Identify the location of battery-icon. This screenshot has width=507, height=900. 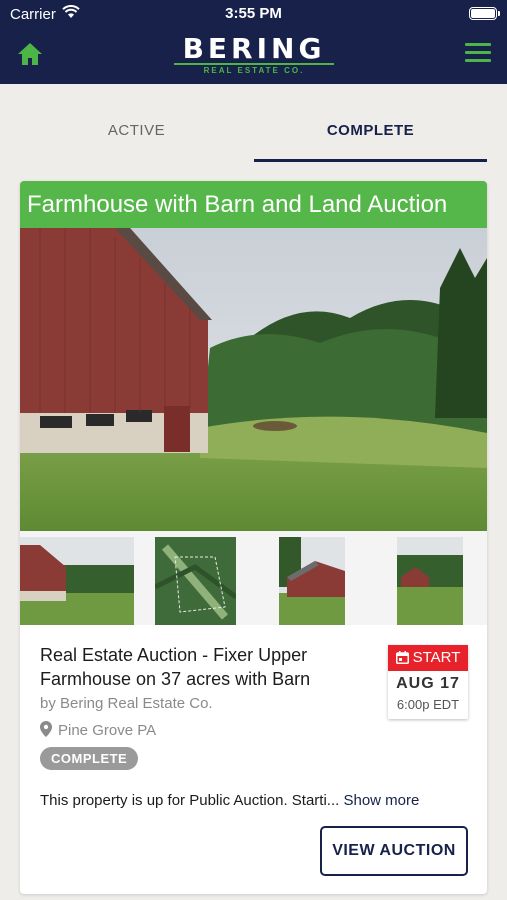
(484, 13).